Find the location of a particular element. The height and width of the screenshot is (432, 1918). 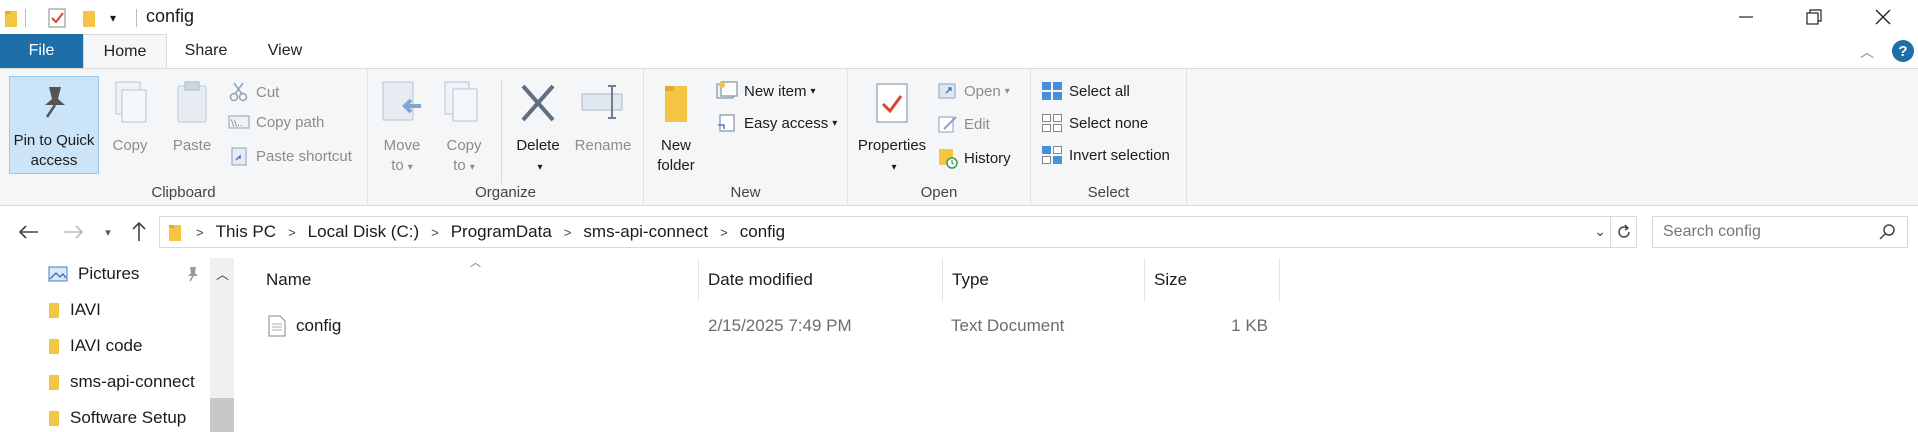

nav-item-iavi-code: IAVI code is located at coordinates (95, 346).